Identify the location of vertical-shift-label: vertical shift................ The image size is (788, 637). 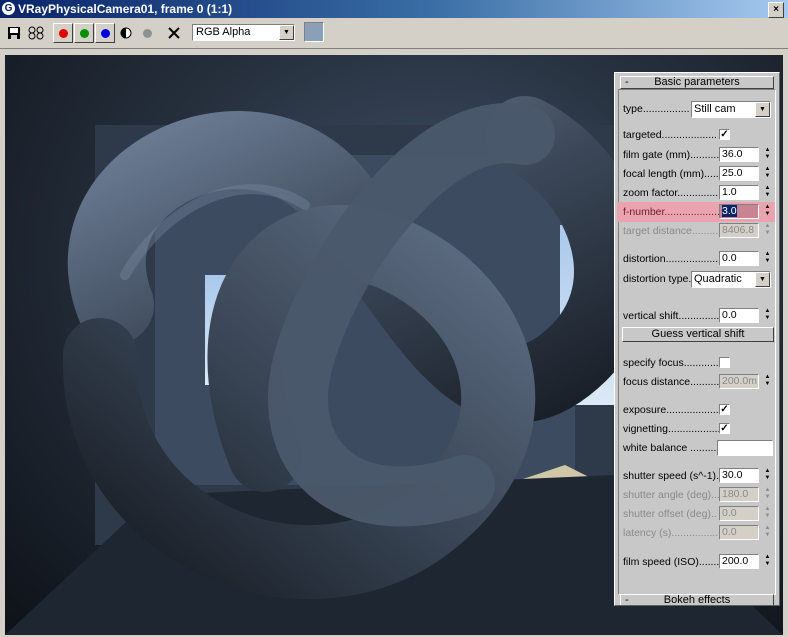
(673, 316).